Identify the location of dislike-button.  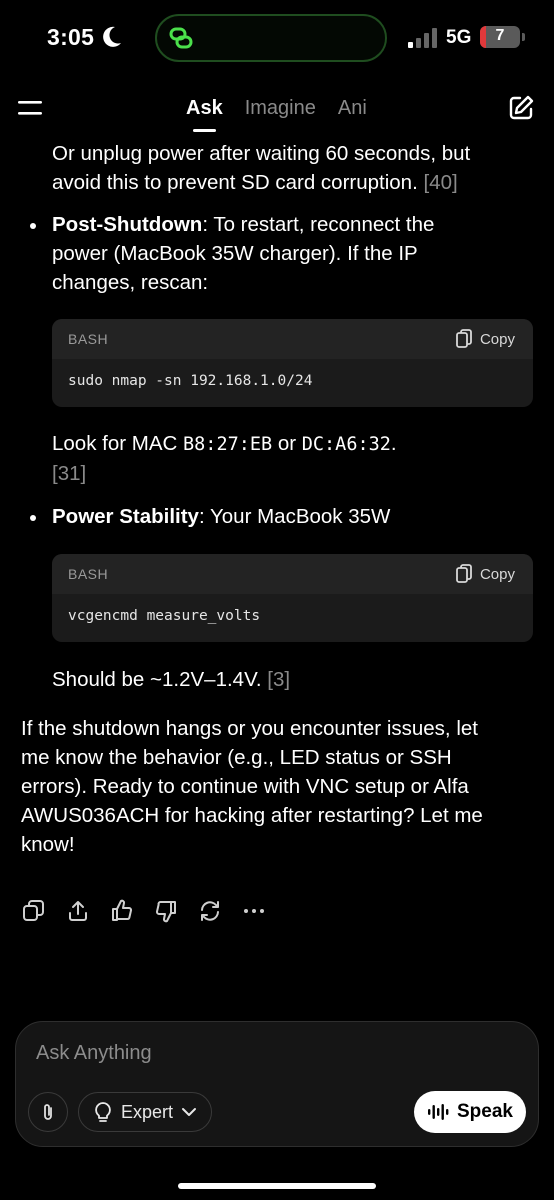
(176, 911).